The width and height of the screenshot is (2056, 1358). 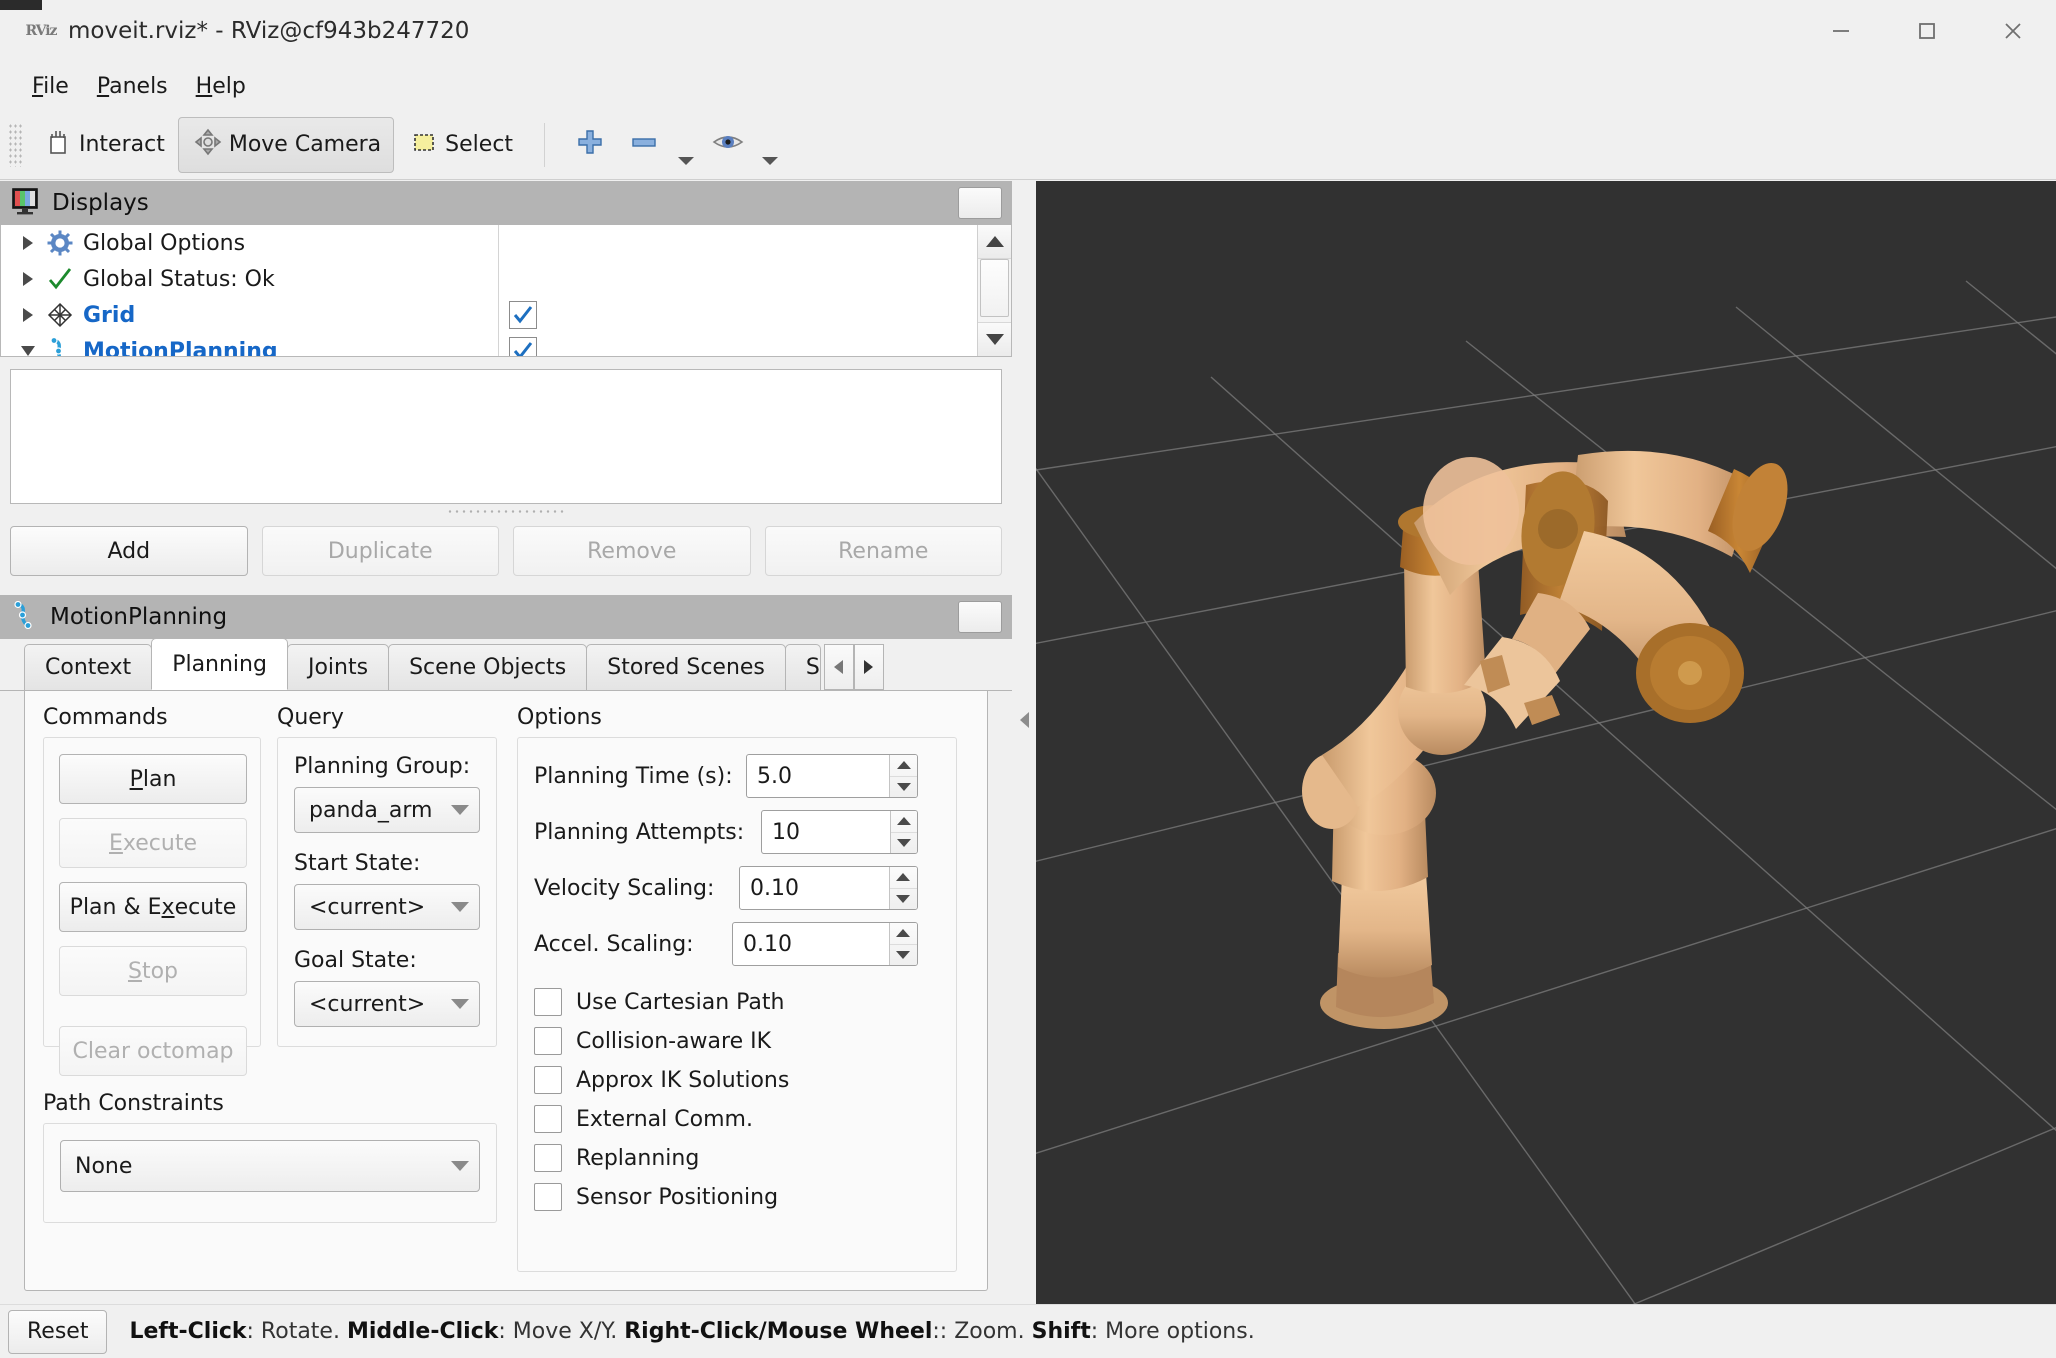 I want to click on plan-and-execute-button: Plan & Ex ecute, so click(x=153, y=907).